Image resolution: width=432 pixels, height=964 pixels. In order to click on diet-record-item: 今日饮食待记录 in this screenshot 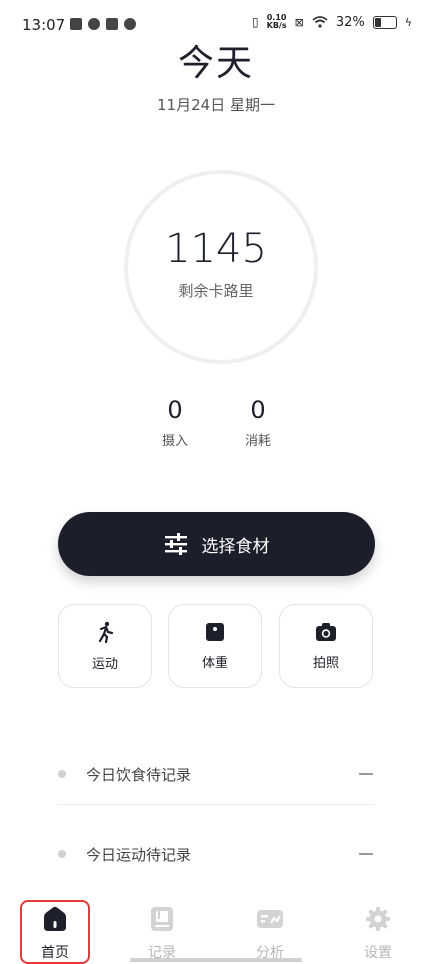, I will do `click(216, 774)`.